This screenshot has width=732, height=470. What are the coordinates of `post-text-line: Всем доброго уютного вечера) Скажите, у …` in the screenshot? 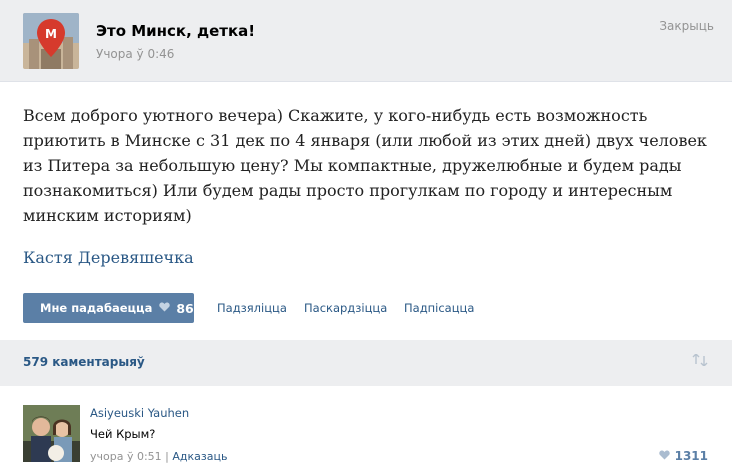 It's located at (335, 115).